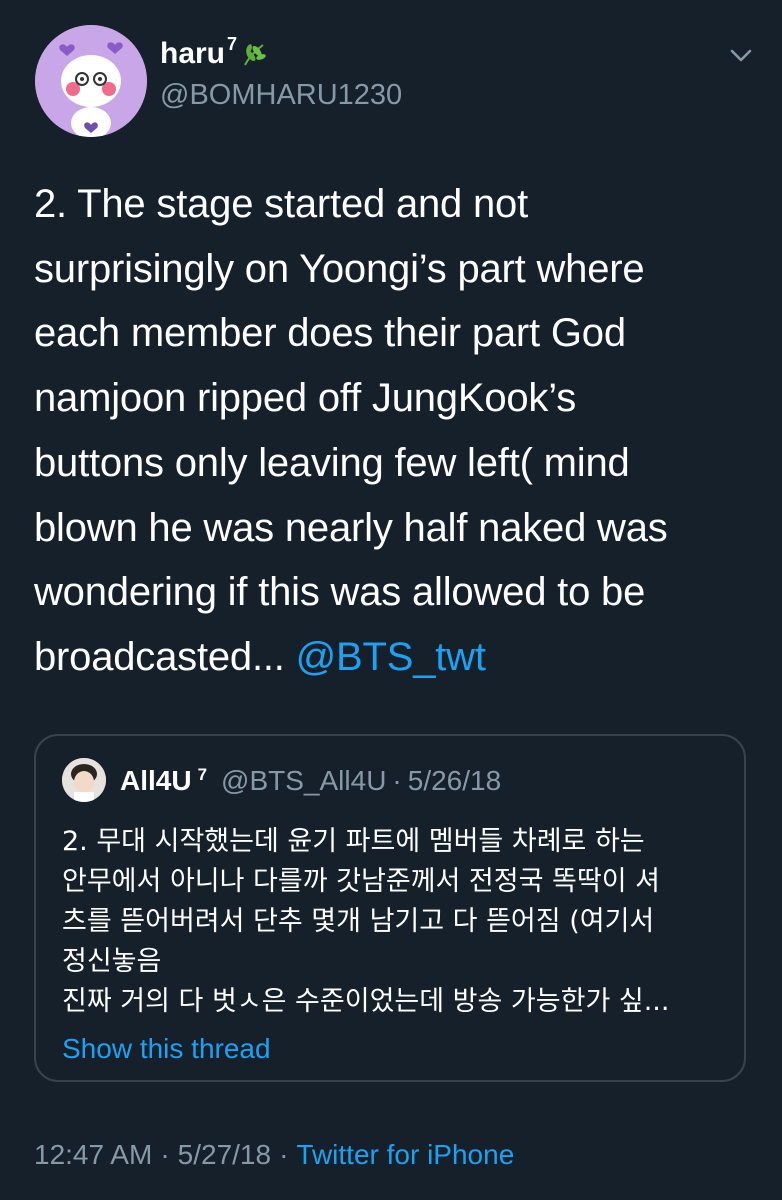 The height and width of the screenshot is (1200, 782). I want to click on show-thread-link: Show this thread, so click(166, 1049).